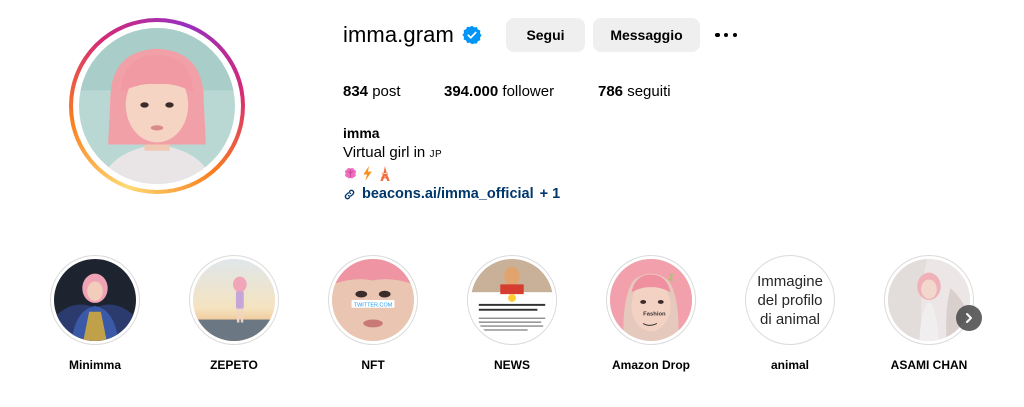  I want to click on highlight-amazon-drop: Z Fashion Amazon Drop, so click(651, 313).